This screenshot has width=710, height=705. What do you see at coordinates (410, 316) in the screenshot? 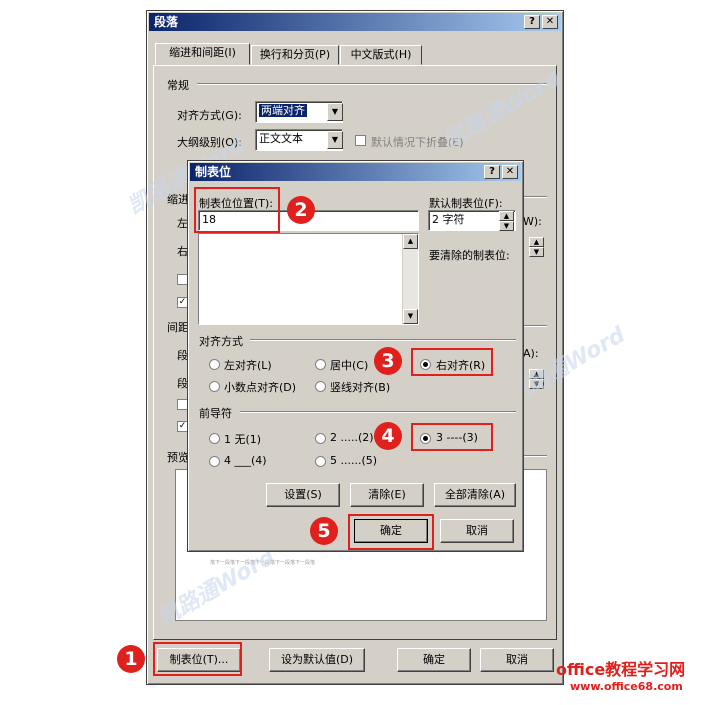
I see `scroll-down-icon: ▼` at bounding box center [410, 316].